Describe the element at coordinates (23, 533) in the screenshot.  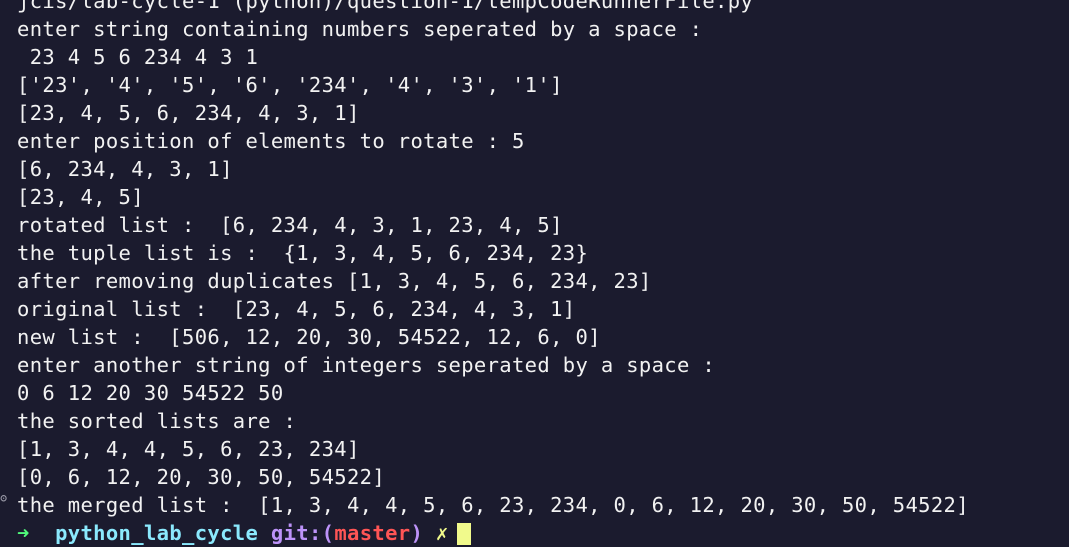
I see `prompt-arrow-icon: ➜` at that location.